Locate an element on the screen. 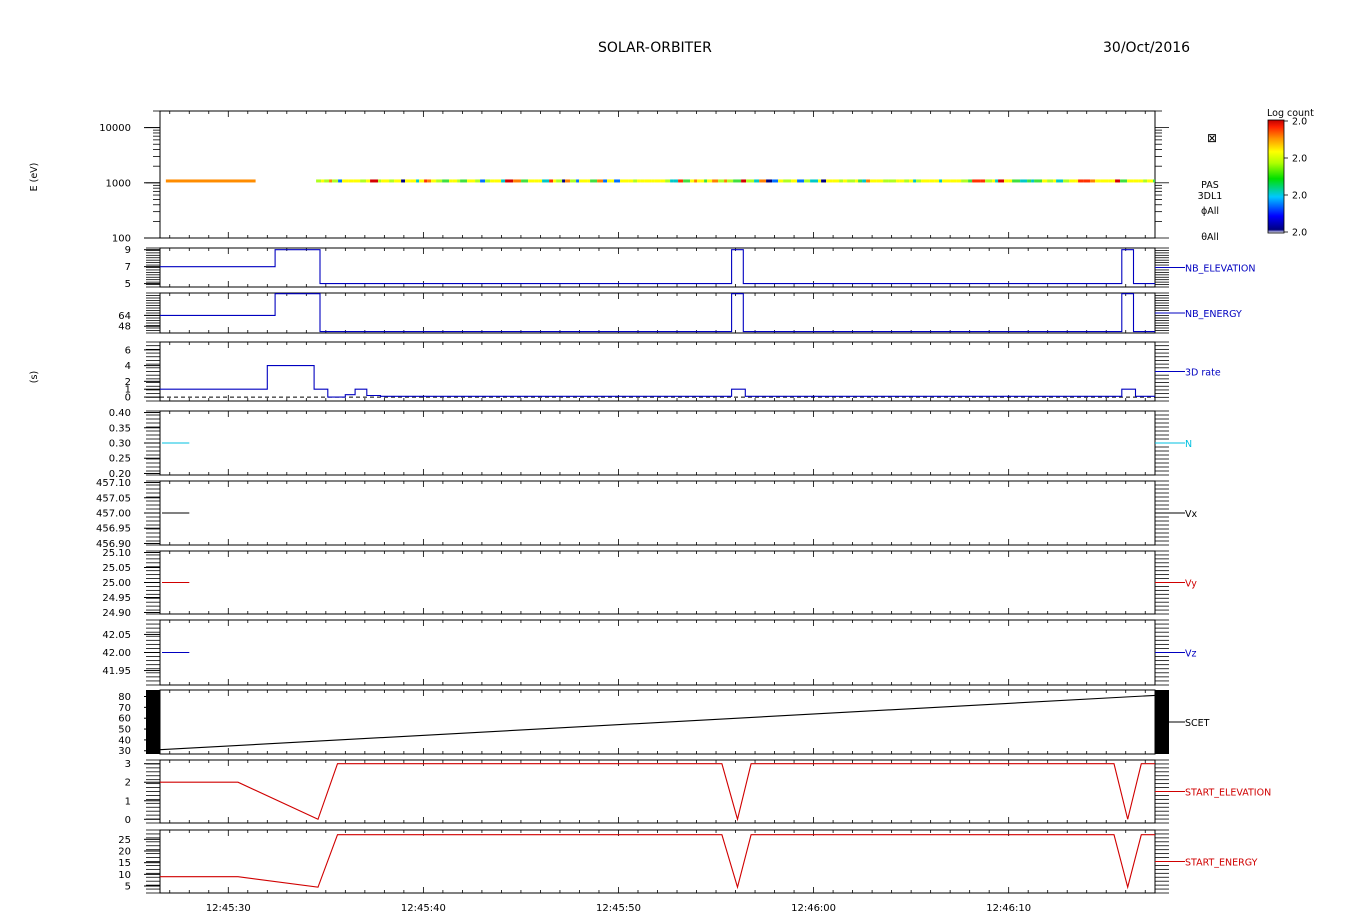 The width and height of the screenshot is (1361, 917). panel-nb-elevation: 9 7 5 NB_ELEVATION is located at coordinates (690, 267).